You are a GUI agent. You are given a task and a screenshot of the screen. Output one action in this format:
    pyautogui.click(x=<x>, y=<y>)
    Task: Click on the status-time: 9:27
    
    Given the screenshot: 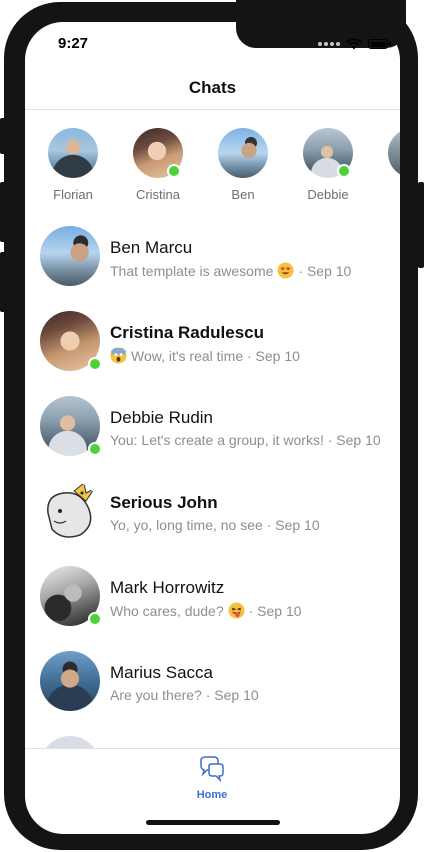 What is the action you would take?
    pyautogui.click(x=73, y=43)
    